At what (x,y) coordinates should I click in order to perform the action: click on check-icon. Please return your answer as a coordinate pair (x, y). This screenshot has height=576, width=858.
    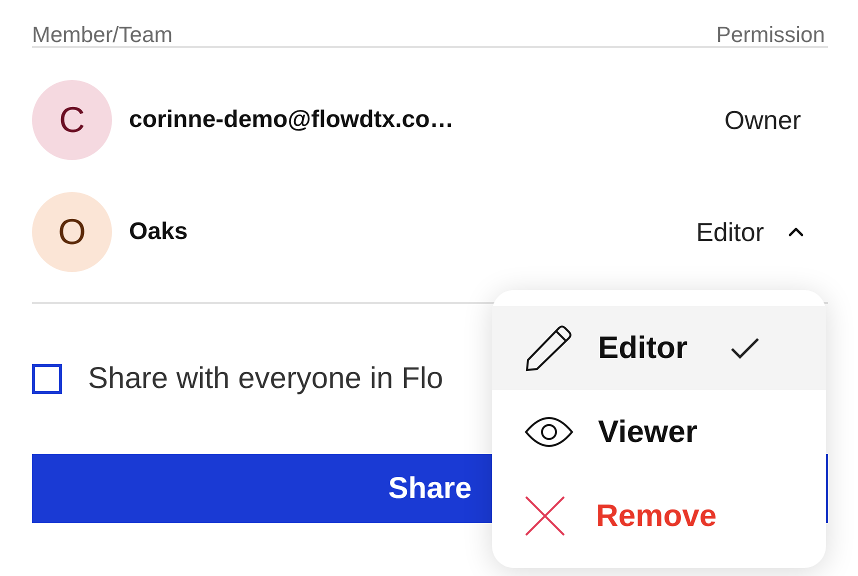
    Looking at the image, I should click on (745, 348).